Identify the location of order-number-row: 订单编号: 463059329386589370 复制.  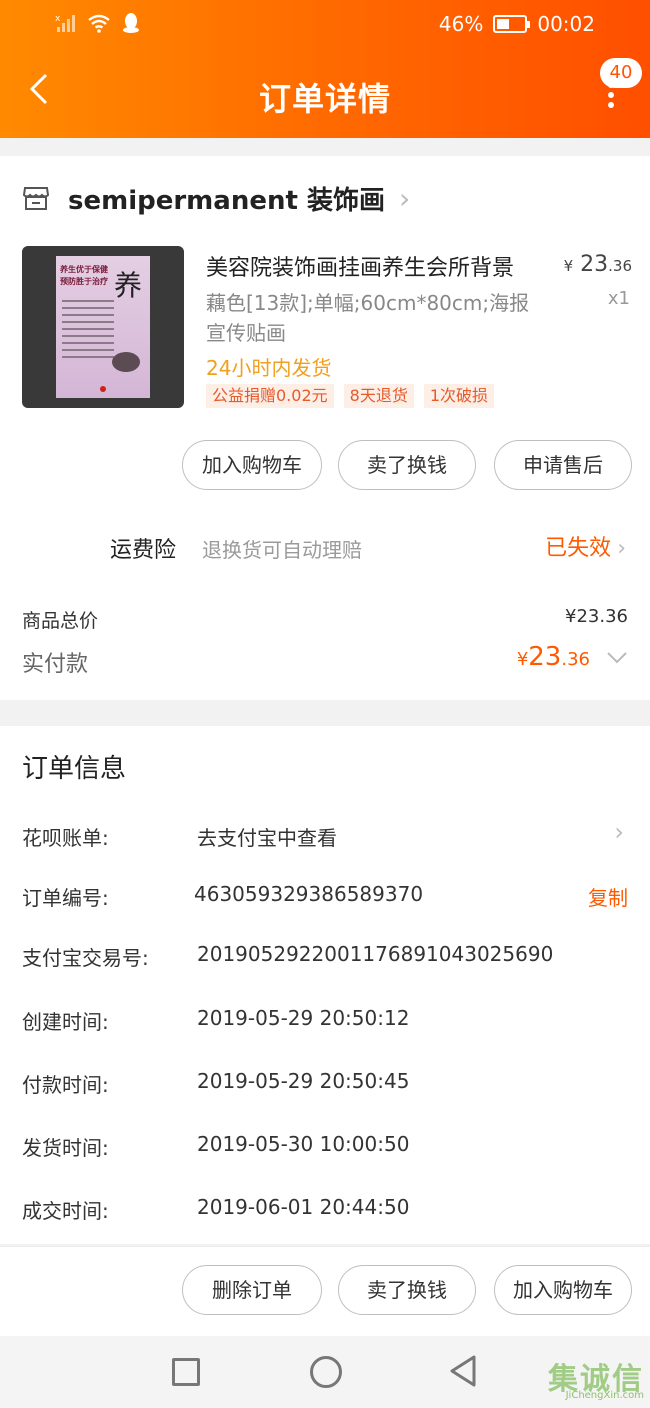
(325, 900).